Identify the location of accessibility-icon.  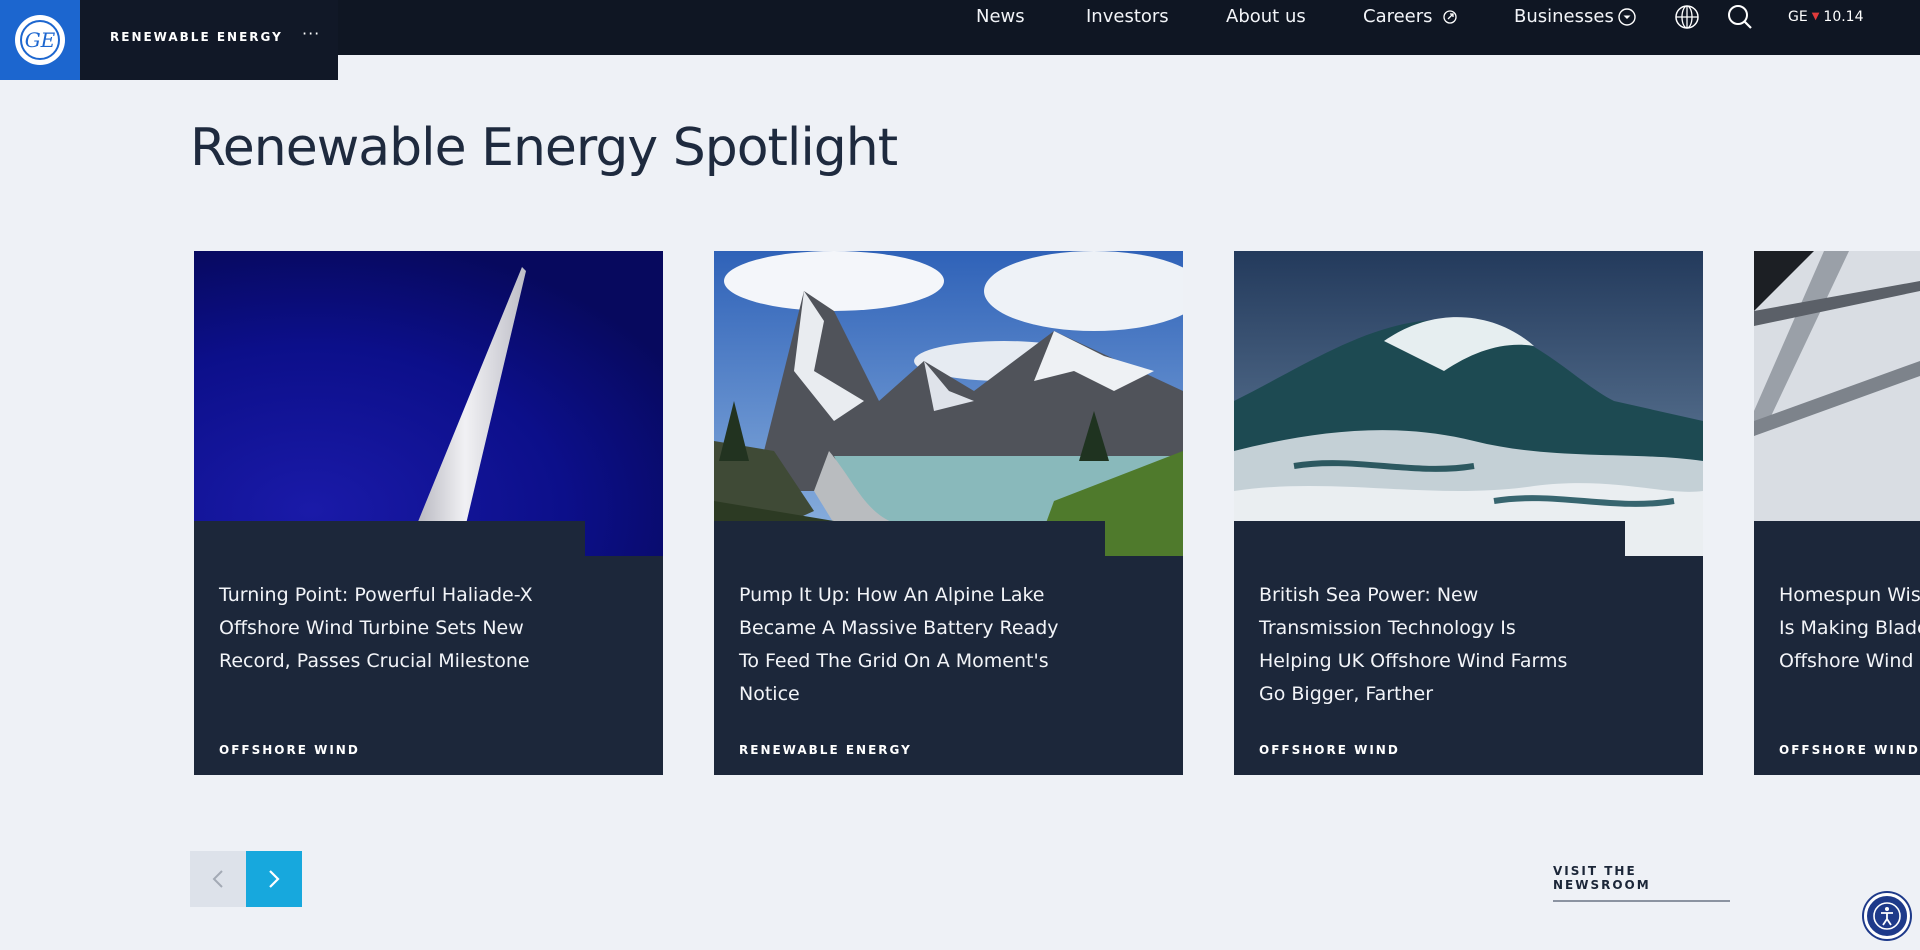
(1887, 916).